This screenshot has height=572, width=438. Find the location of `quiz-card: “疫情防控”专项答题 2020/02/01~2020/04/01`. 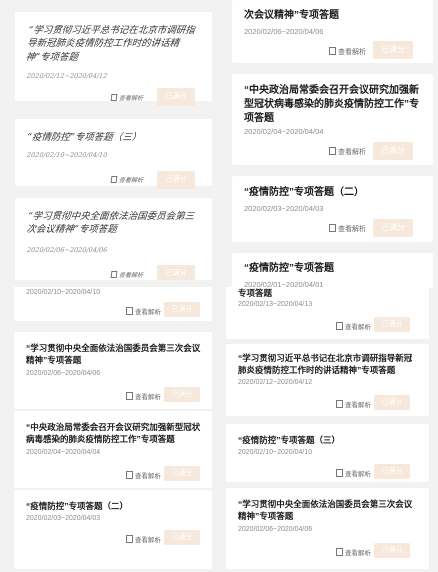

quiz-card: “疫情防控”专项答题 2020/02/01~2020/04/01 is located at coordinates (332, 270).